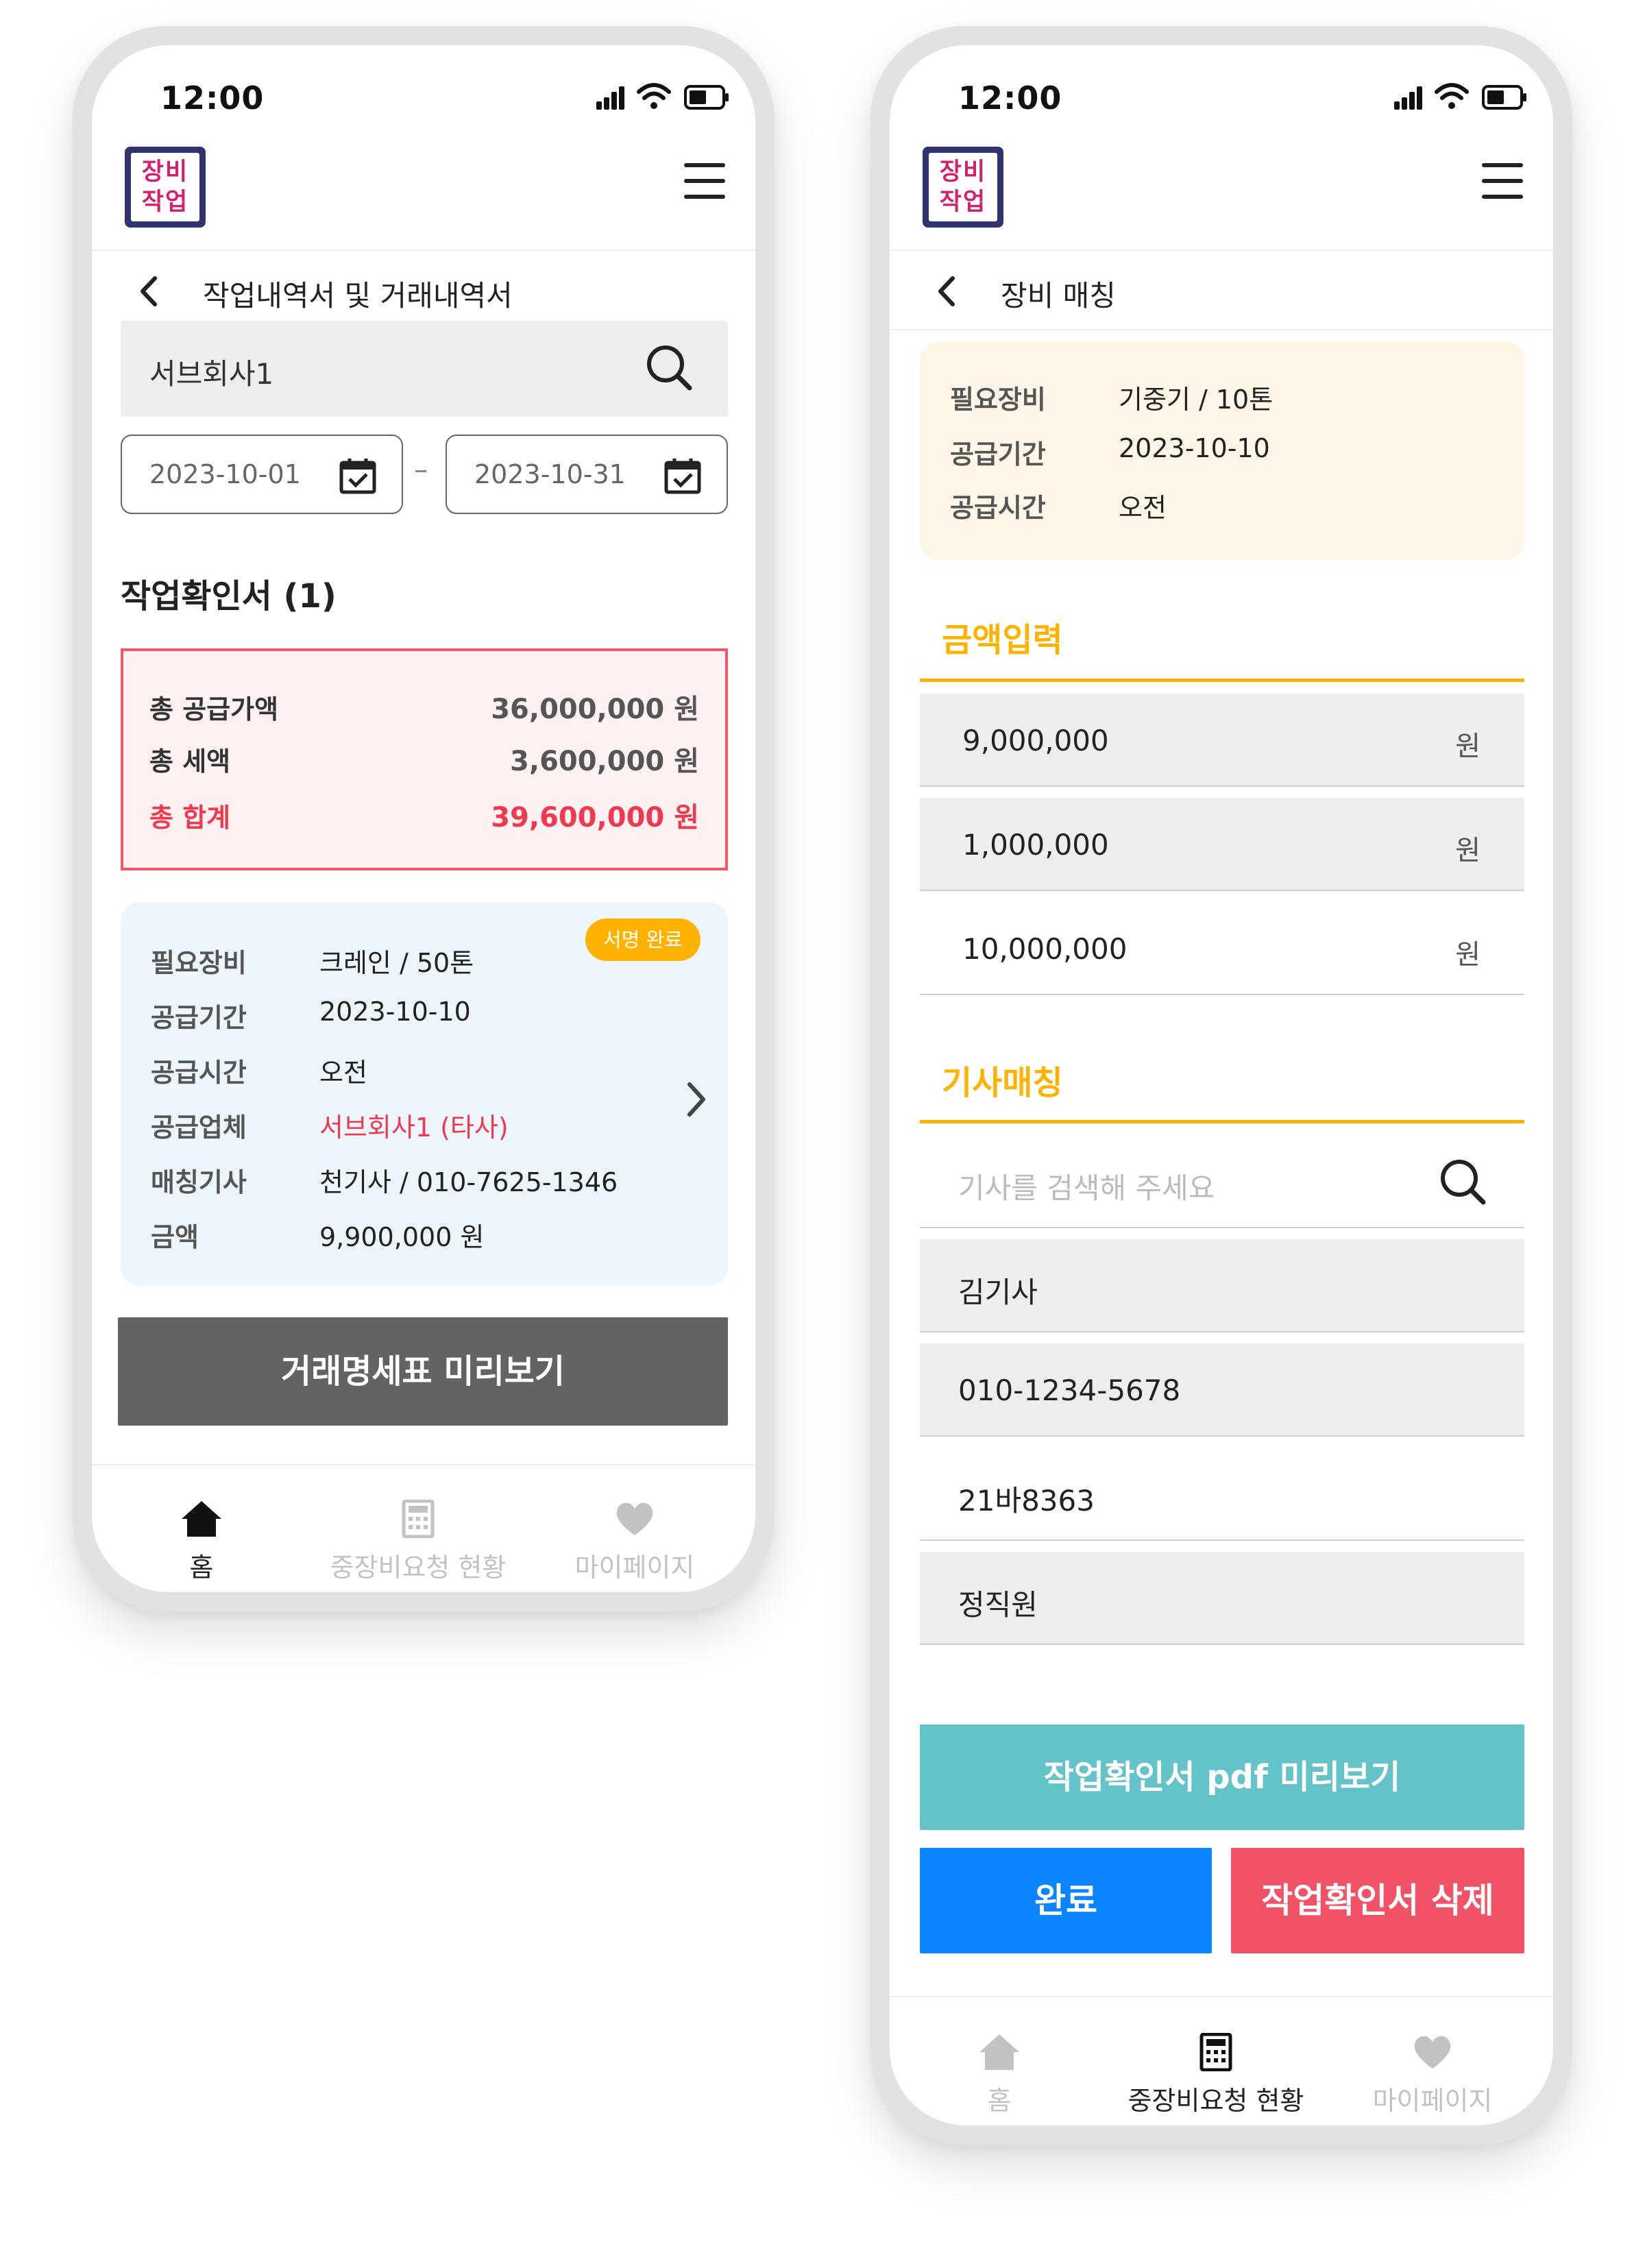 This screenshot has width=1645, height=2268. What do you see at coordinates (998, 1292) in the screenshot?
I see `driver-name: 김기사` at bounding box center [998, 1292].